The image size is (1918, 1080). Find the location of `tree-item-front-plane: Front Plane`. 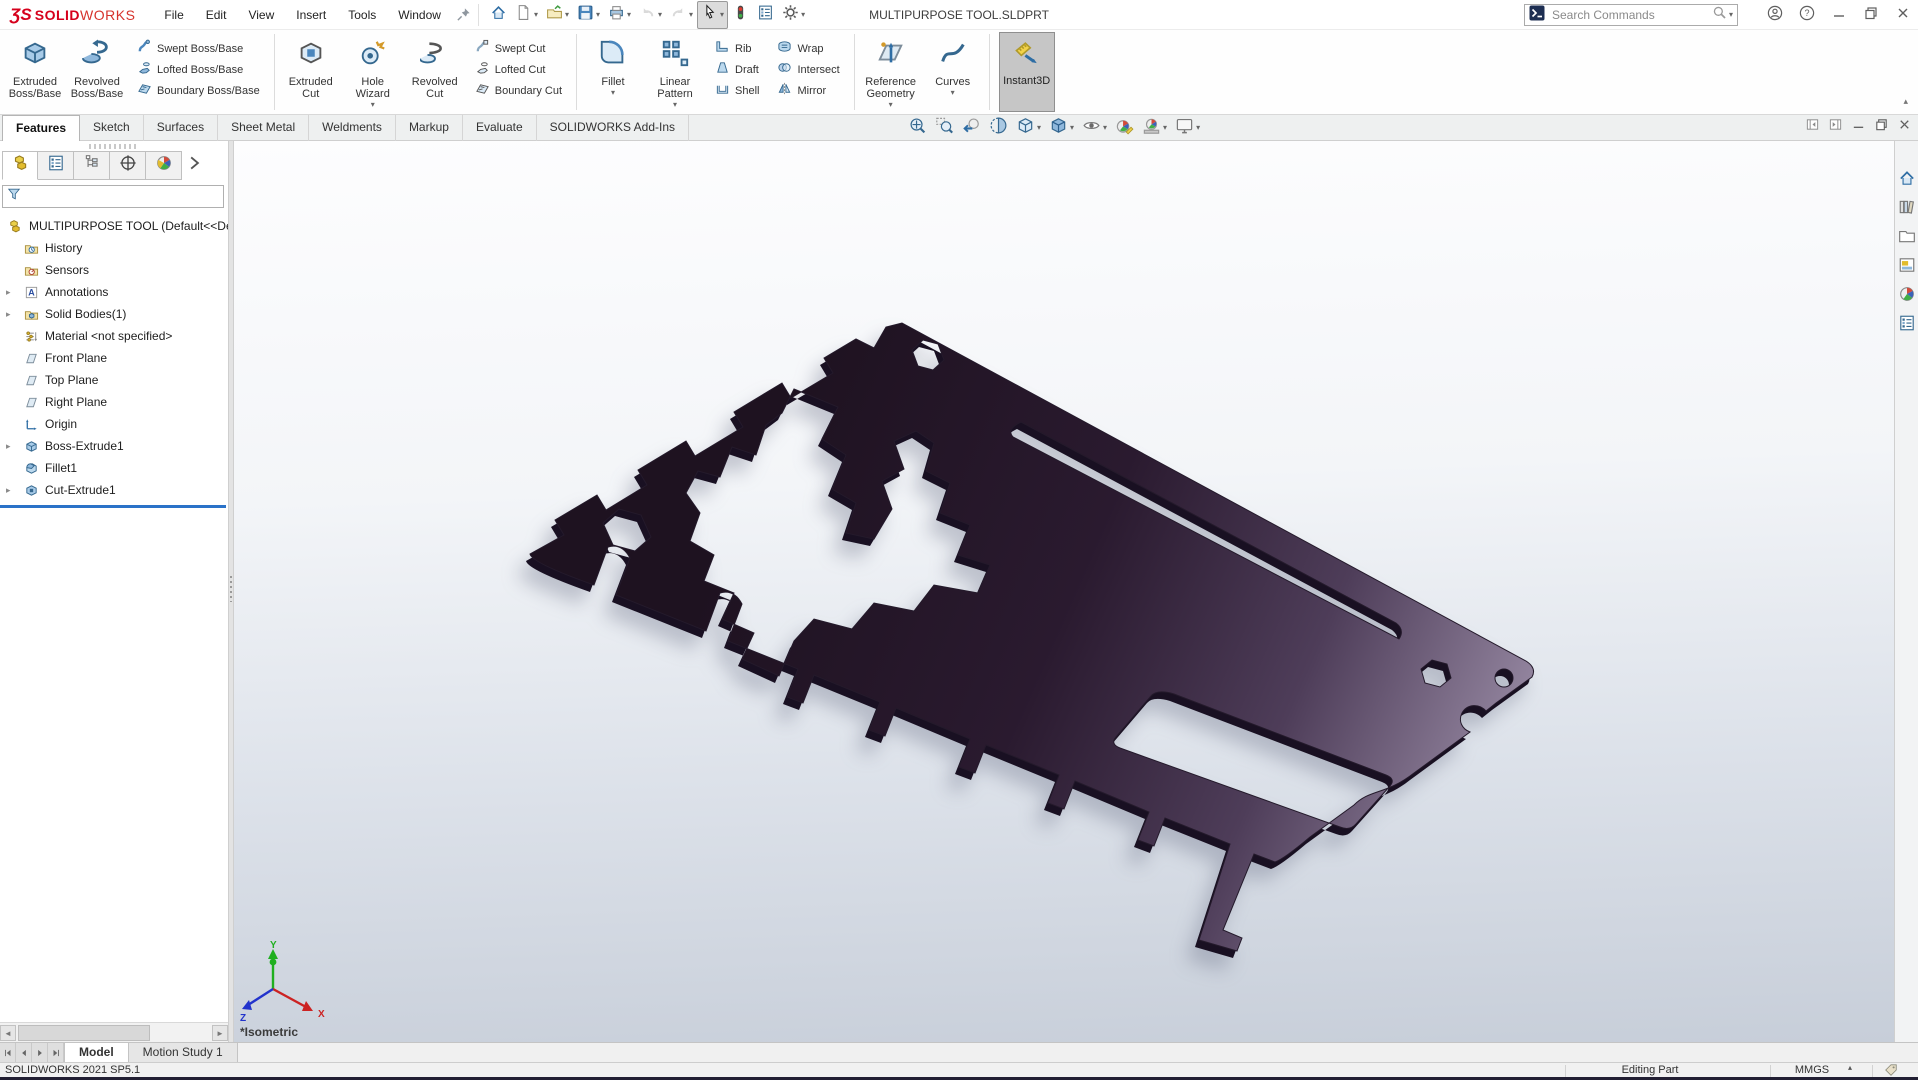

tree-item-front-plane: Front Plane is located at coordinates (114, 358).